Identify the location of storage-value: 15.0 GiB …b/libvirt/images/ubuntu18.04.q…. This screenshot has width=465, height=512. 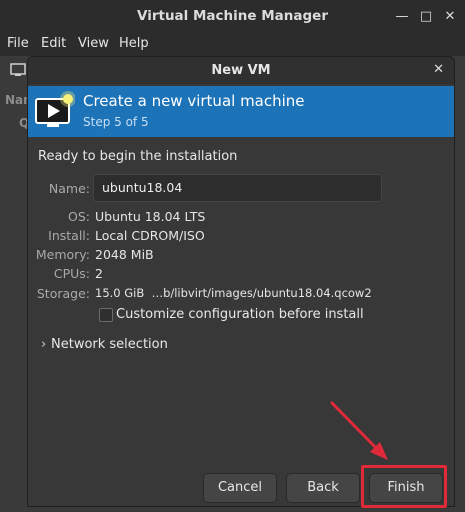
(233, 293).